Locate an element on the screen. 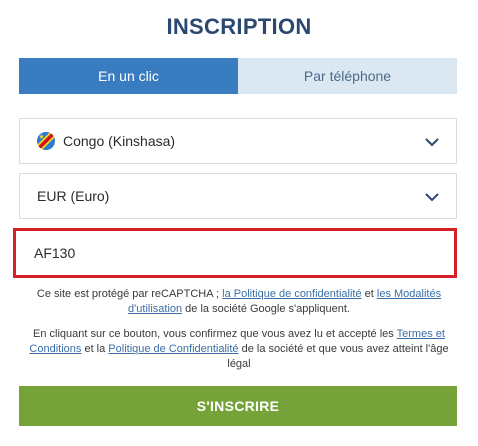  currency-value: EUR (Euro) is located at coordinates (73, 196).